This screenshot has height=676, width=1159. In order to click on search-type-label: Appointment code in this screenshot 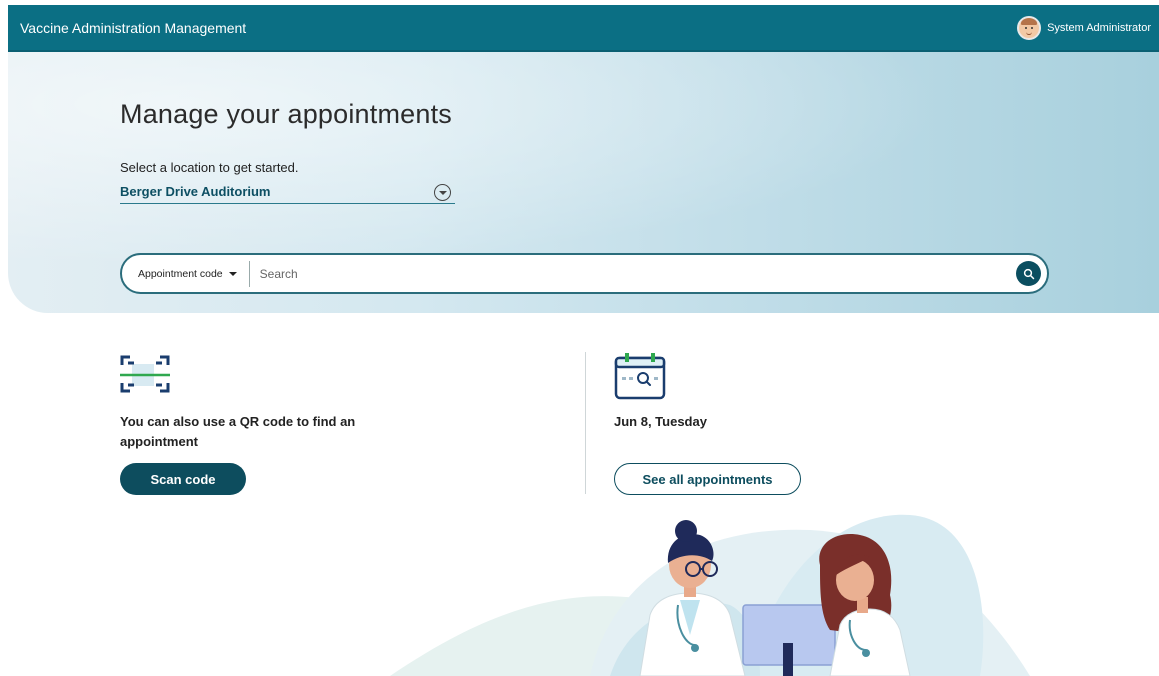, I will do `click(180, 273)`.